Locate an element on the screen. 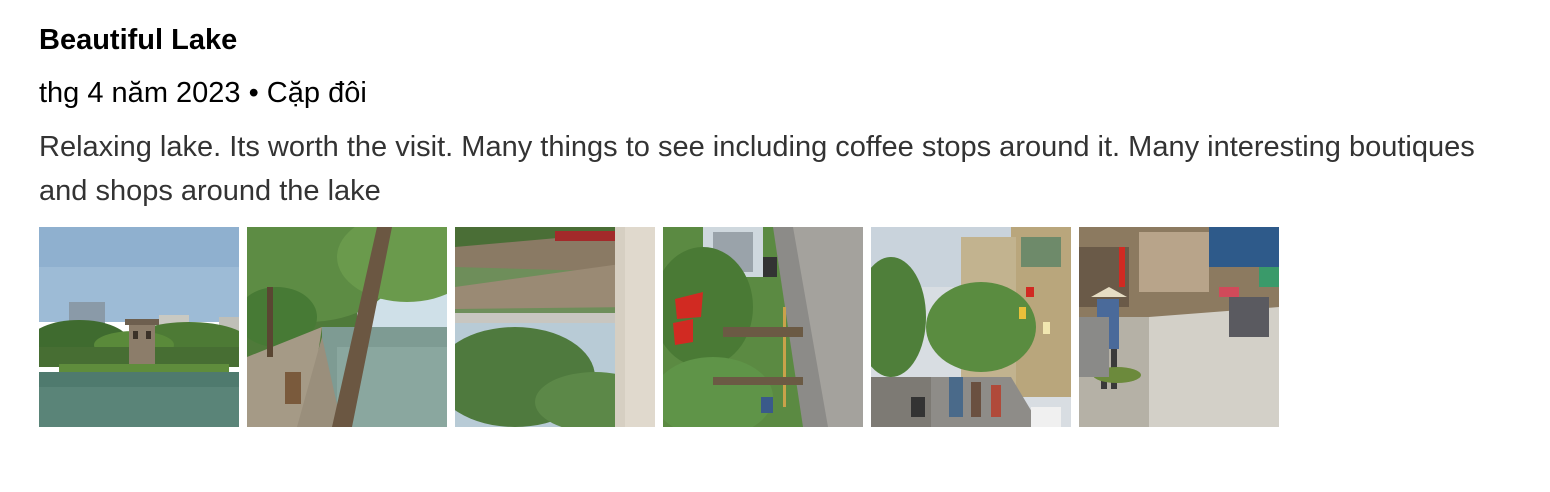 This screenshot has height=492, width=1550. review-meta: thg 4 năm 2023 • Cặp đôi is located at coordinates (203, 93).